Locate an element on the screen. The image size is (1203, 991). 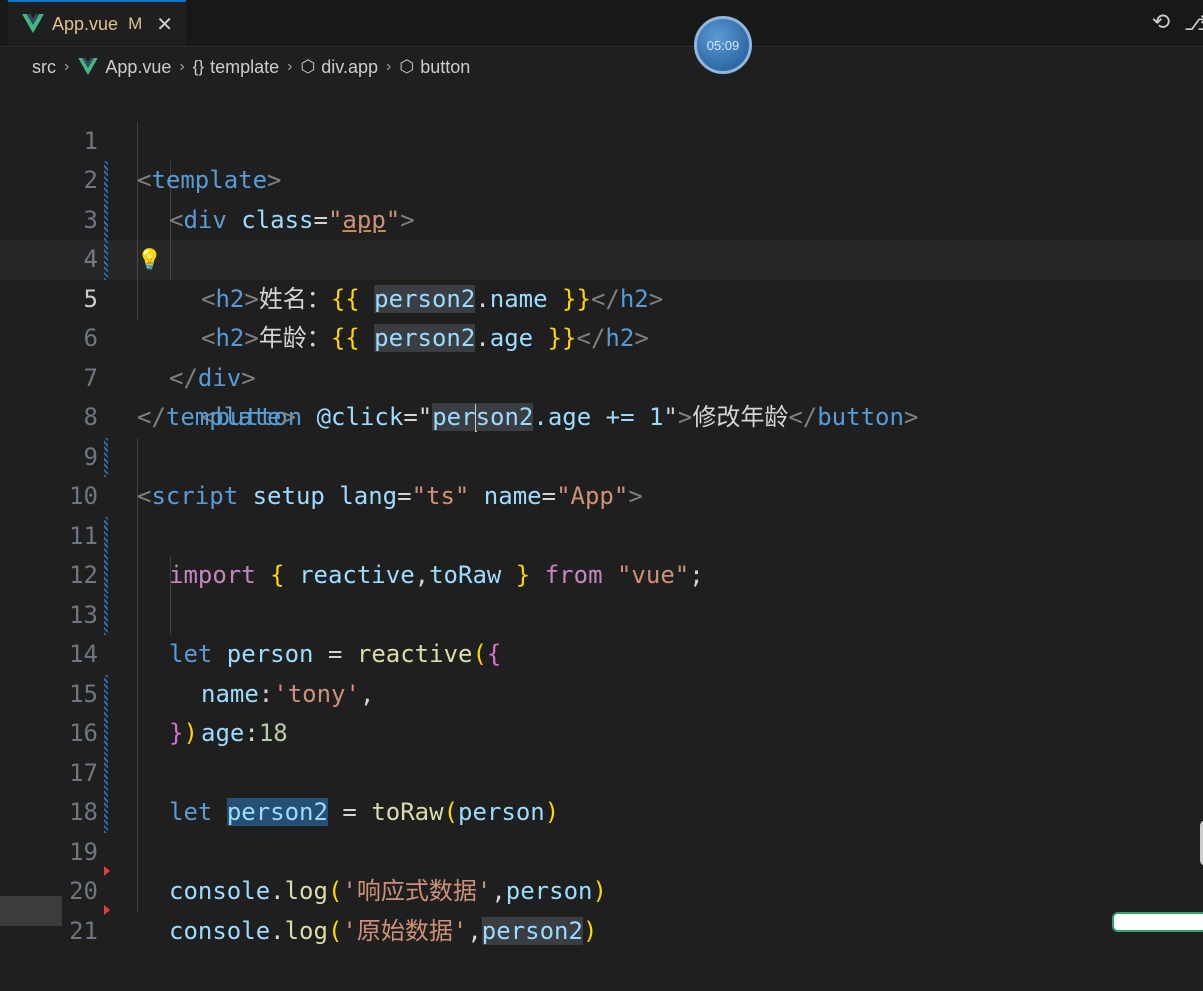
code-line: 9 <script setup lang="ts" name="App"> is located at coordinates (601, 454).